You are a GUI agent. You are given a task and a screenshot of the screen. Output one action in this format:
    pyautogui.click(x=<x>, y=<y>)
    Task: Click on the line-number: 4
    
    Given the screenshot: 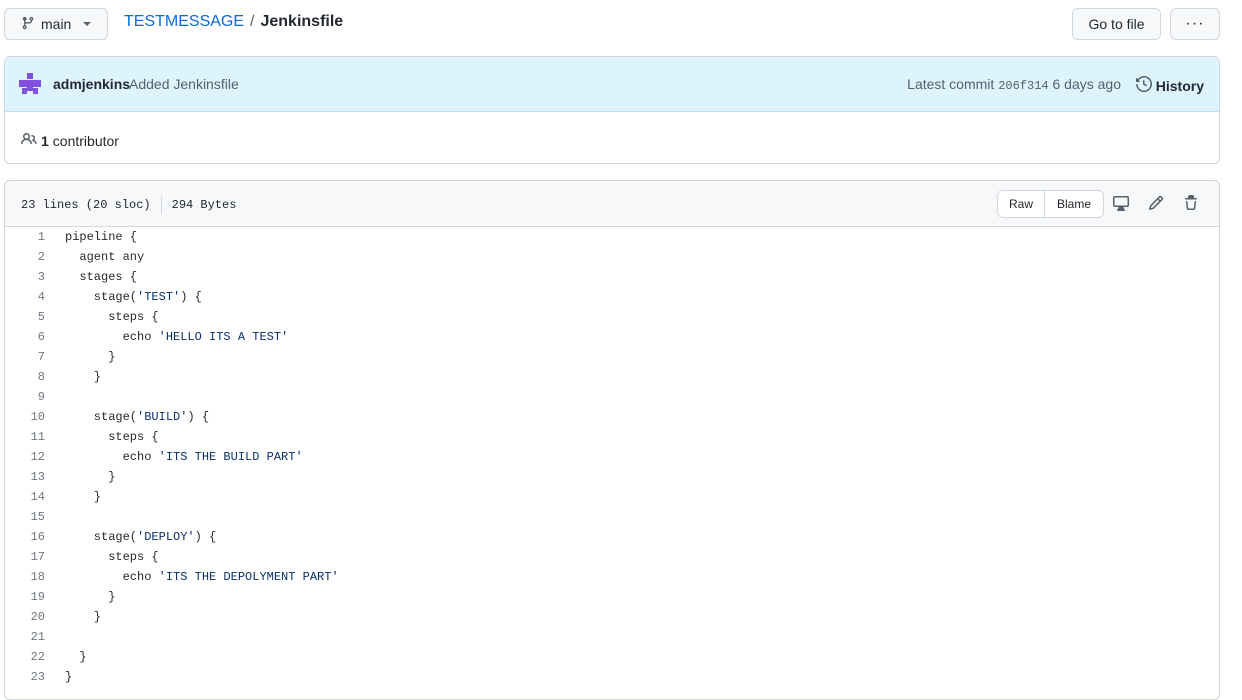 What is the action you would take?
    pyautogui.click(x=25, y=297)
    